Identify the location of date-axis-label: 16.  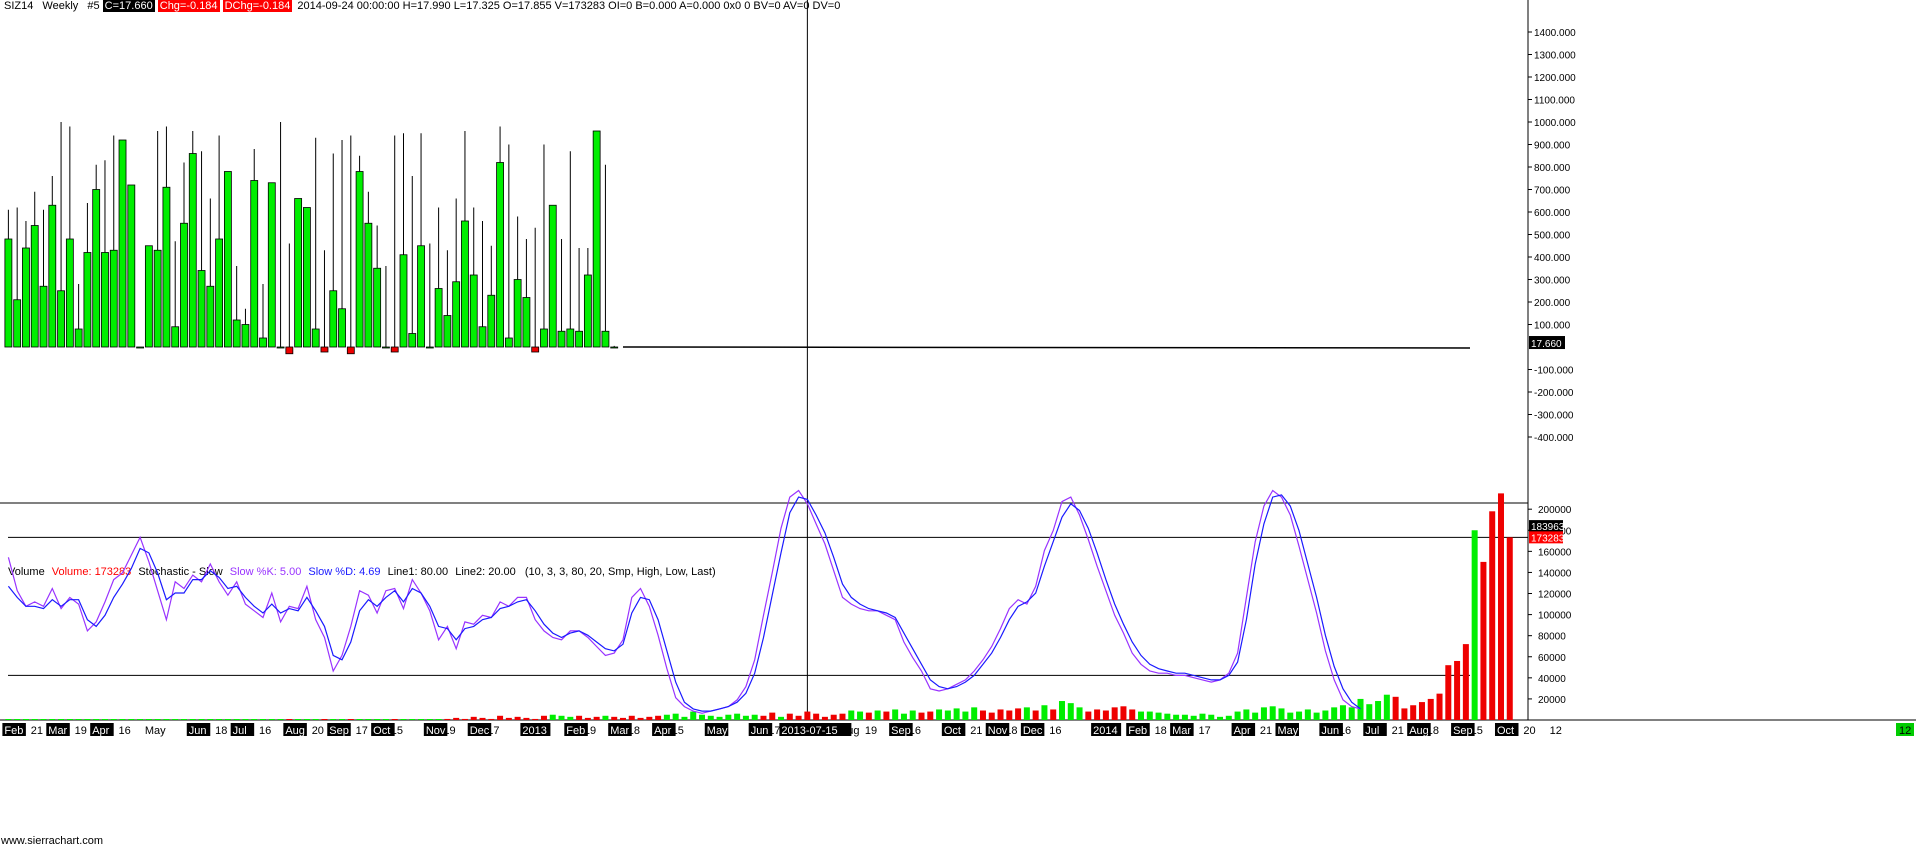
(1055, 731).